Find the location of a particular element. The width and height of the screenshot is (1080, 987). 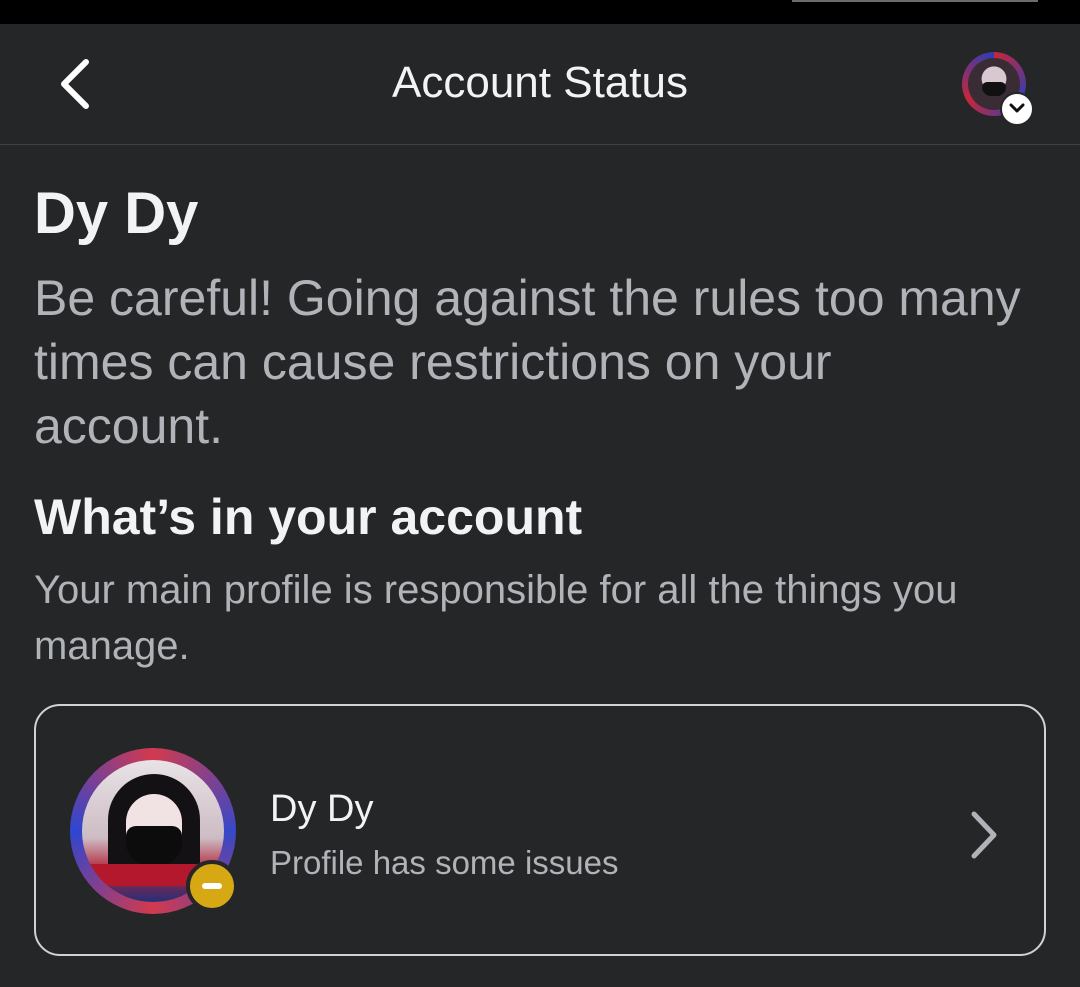

profile-name-heading: Dy Dy is located at coordinates (116, 213).